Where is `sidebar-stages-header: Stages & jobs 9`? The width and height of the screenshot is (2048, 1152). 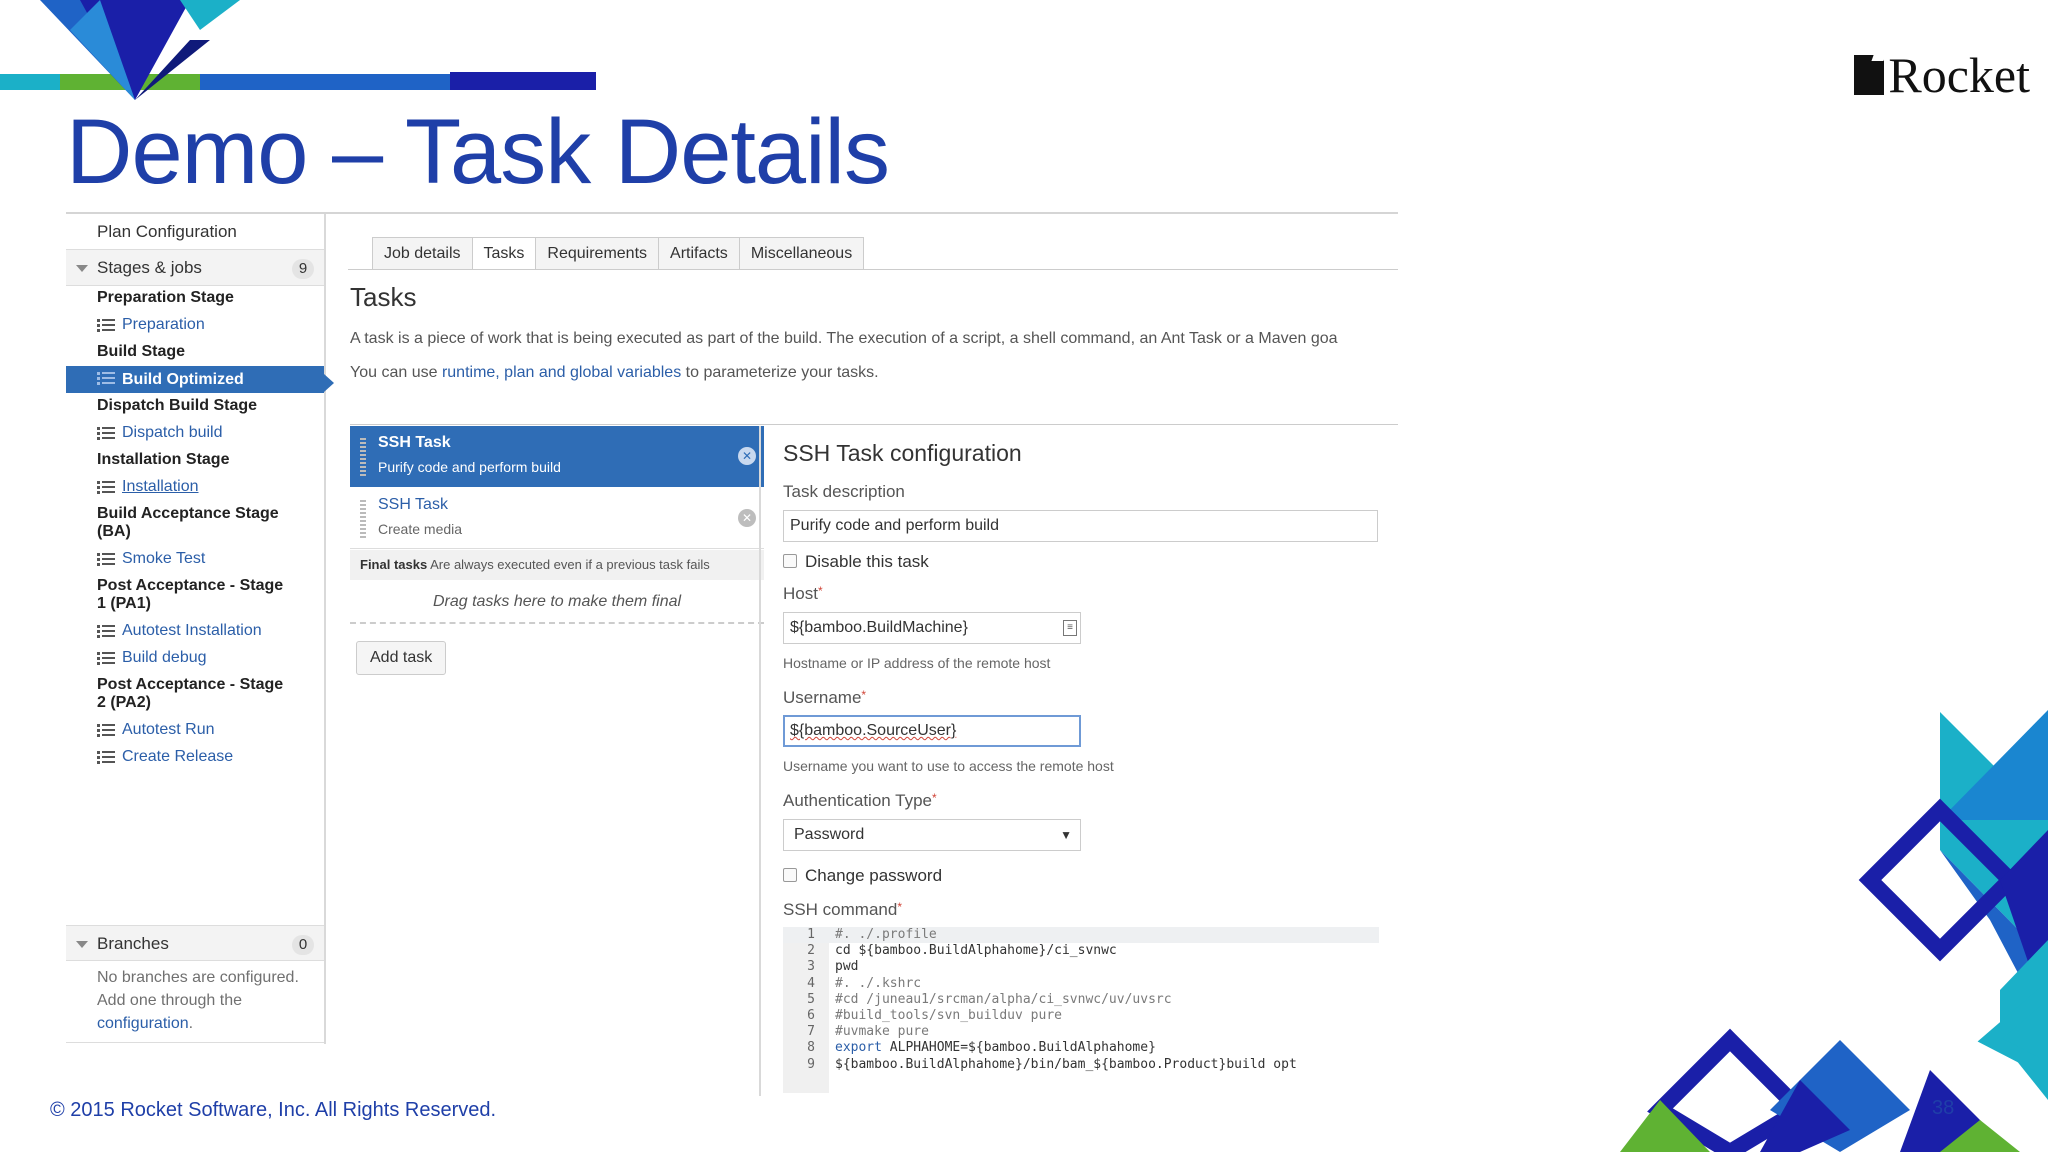 sidebar-stages-header: Stages & jobs 9 is located at coordinates (195, 268).